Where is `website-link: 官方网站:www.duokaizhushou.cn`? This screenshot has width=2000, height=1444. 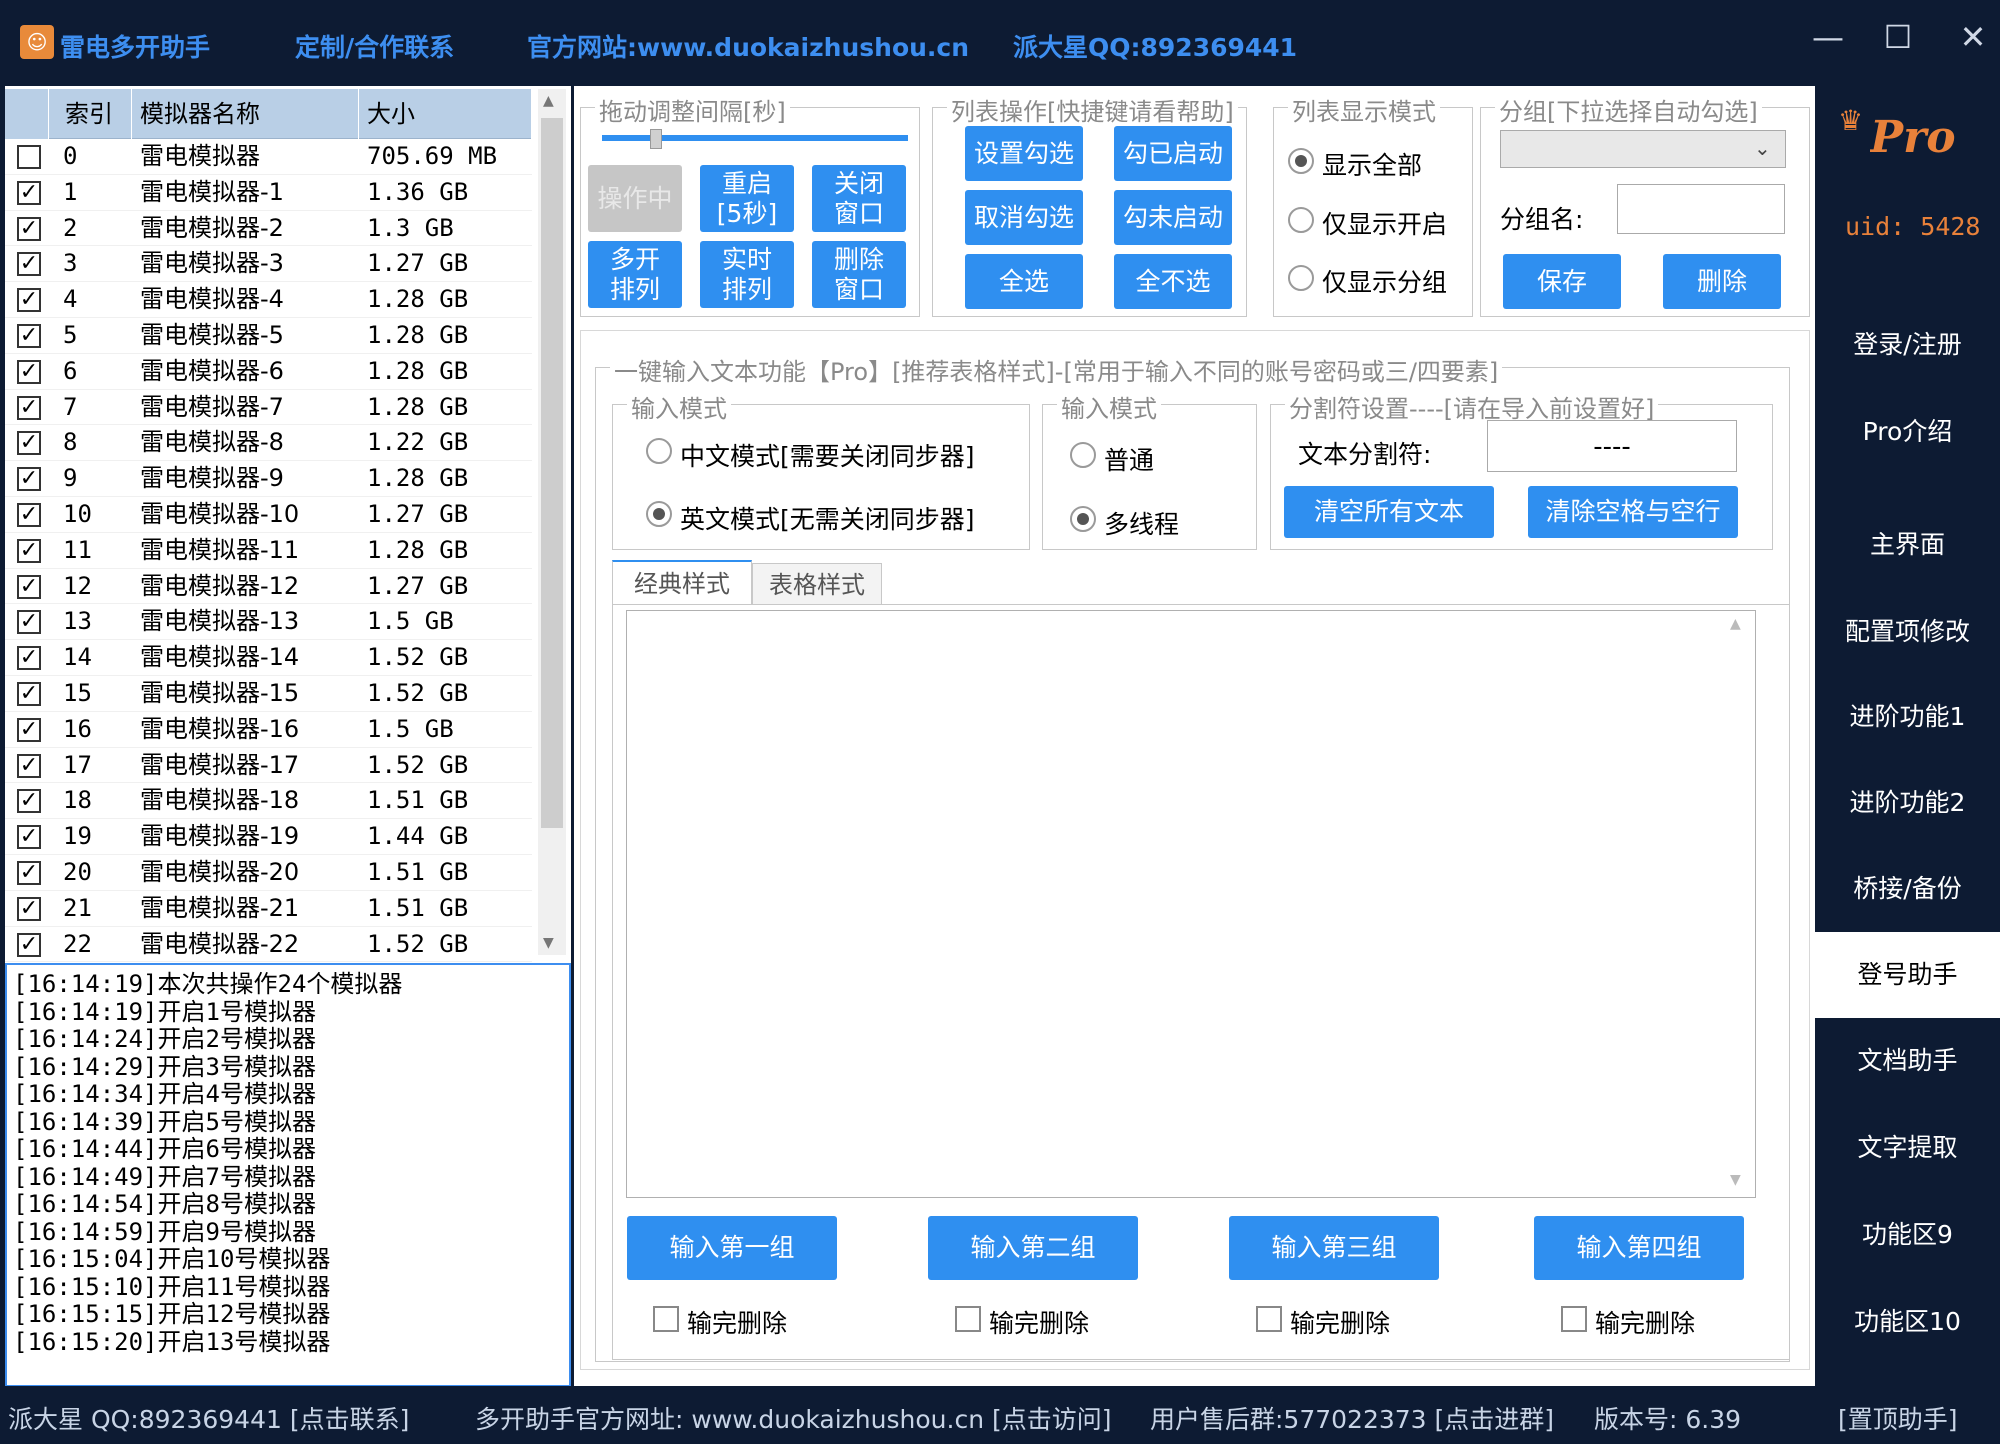
website-link: 官方网站:www.duokaizhushou.cn is located at coordinates (748, 46).